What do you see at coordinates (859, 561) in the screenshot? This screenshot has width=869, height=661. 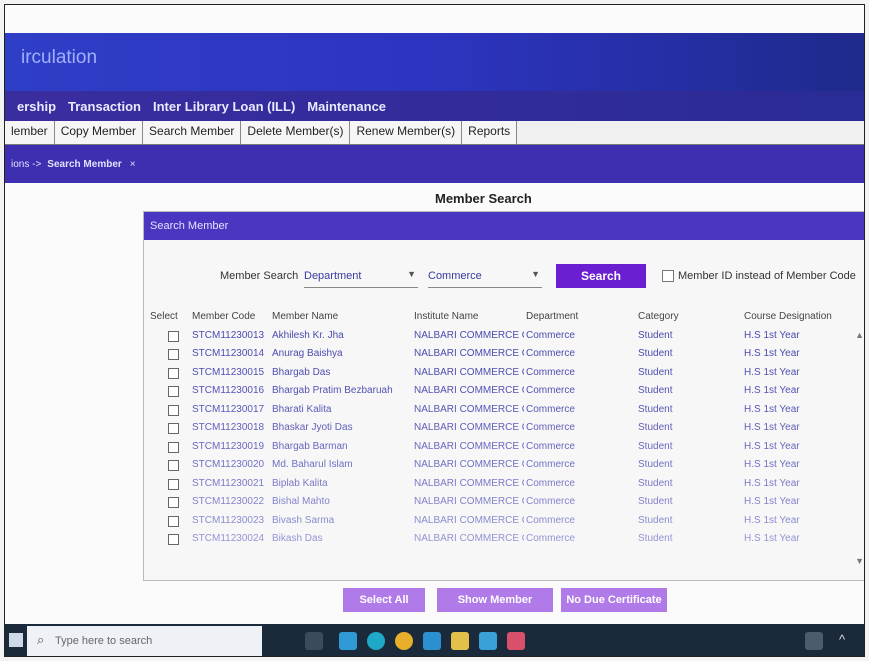 I see `scroll-down-icon: ▼` at bounding box center [859, 561].